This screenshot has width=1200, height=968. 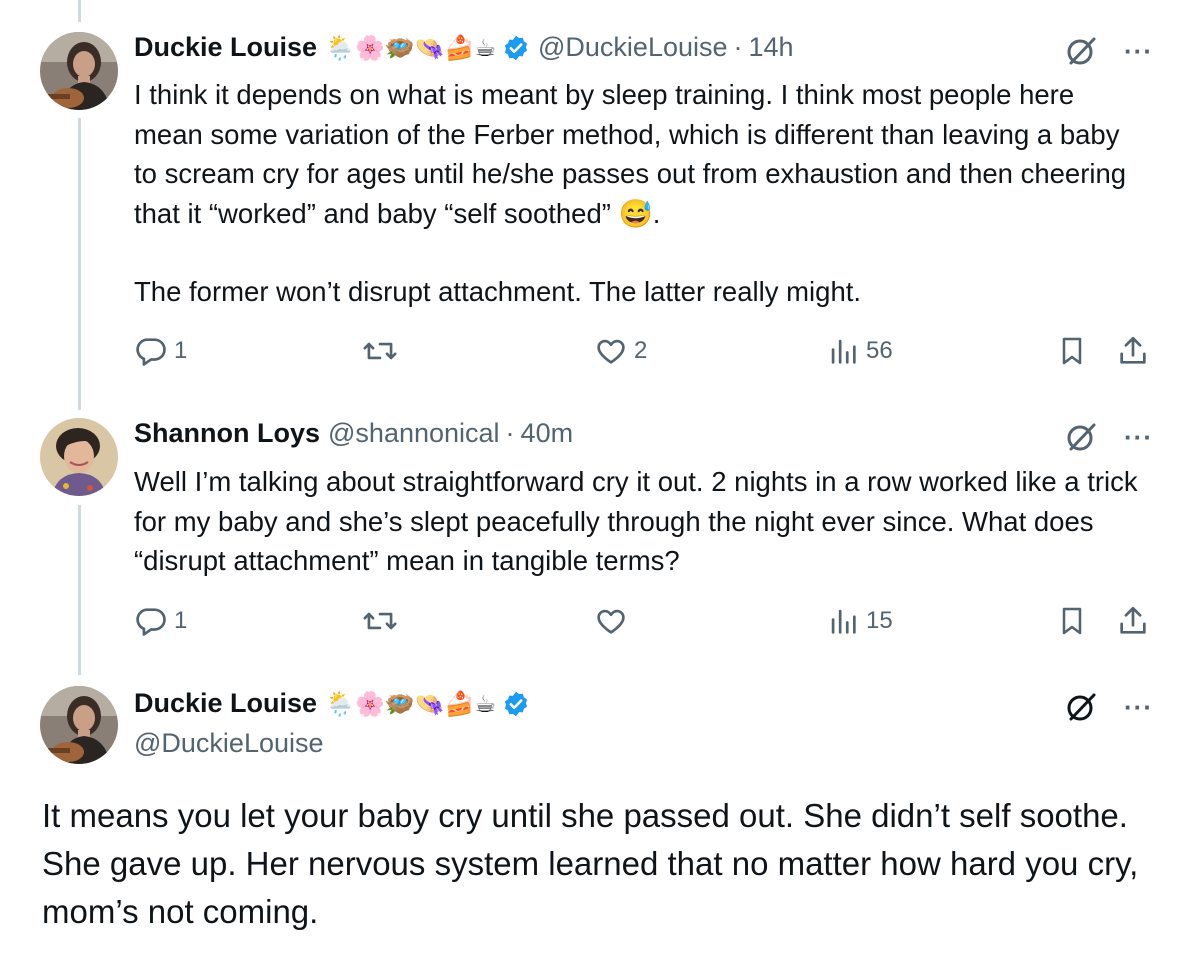 I want to click on display-name: Shannon Loys, so click(x=227, y=433).